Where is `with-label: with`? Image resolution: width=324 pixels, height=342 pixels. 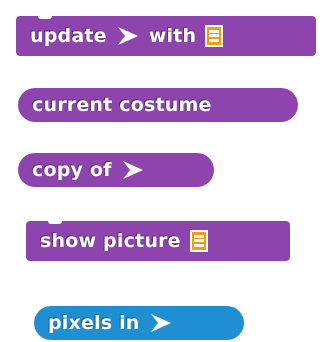 with-label: with is located at coordinates (172, 35).